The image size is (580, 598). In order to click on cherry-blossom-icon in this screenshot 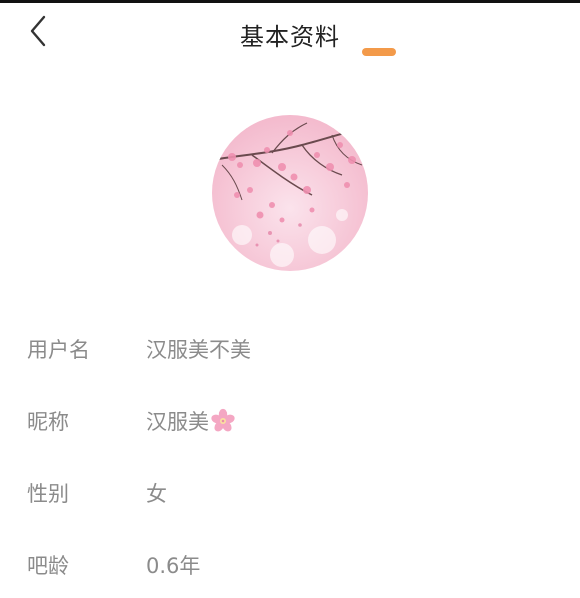, I will do `click(223, 421)`.